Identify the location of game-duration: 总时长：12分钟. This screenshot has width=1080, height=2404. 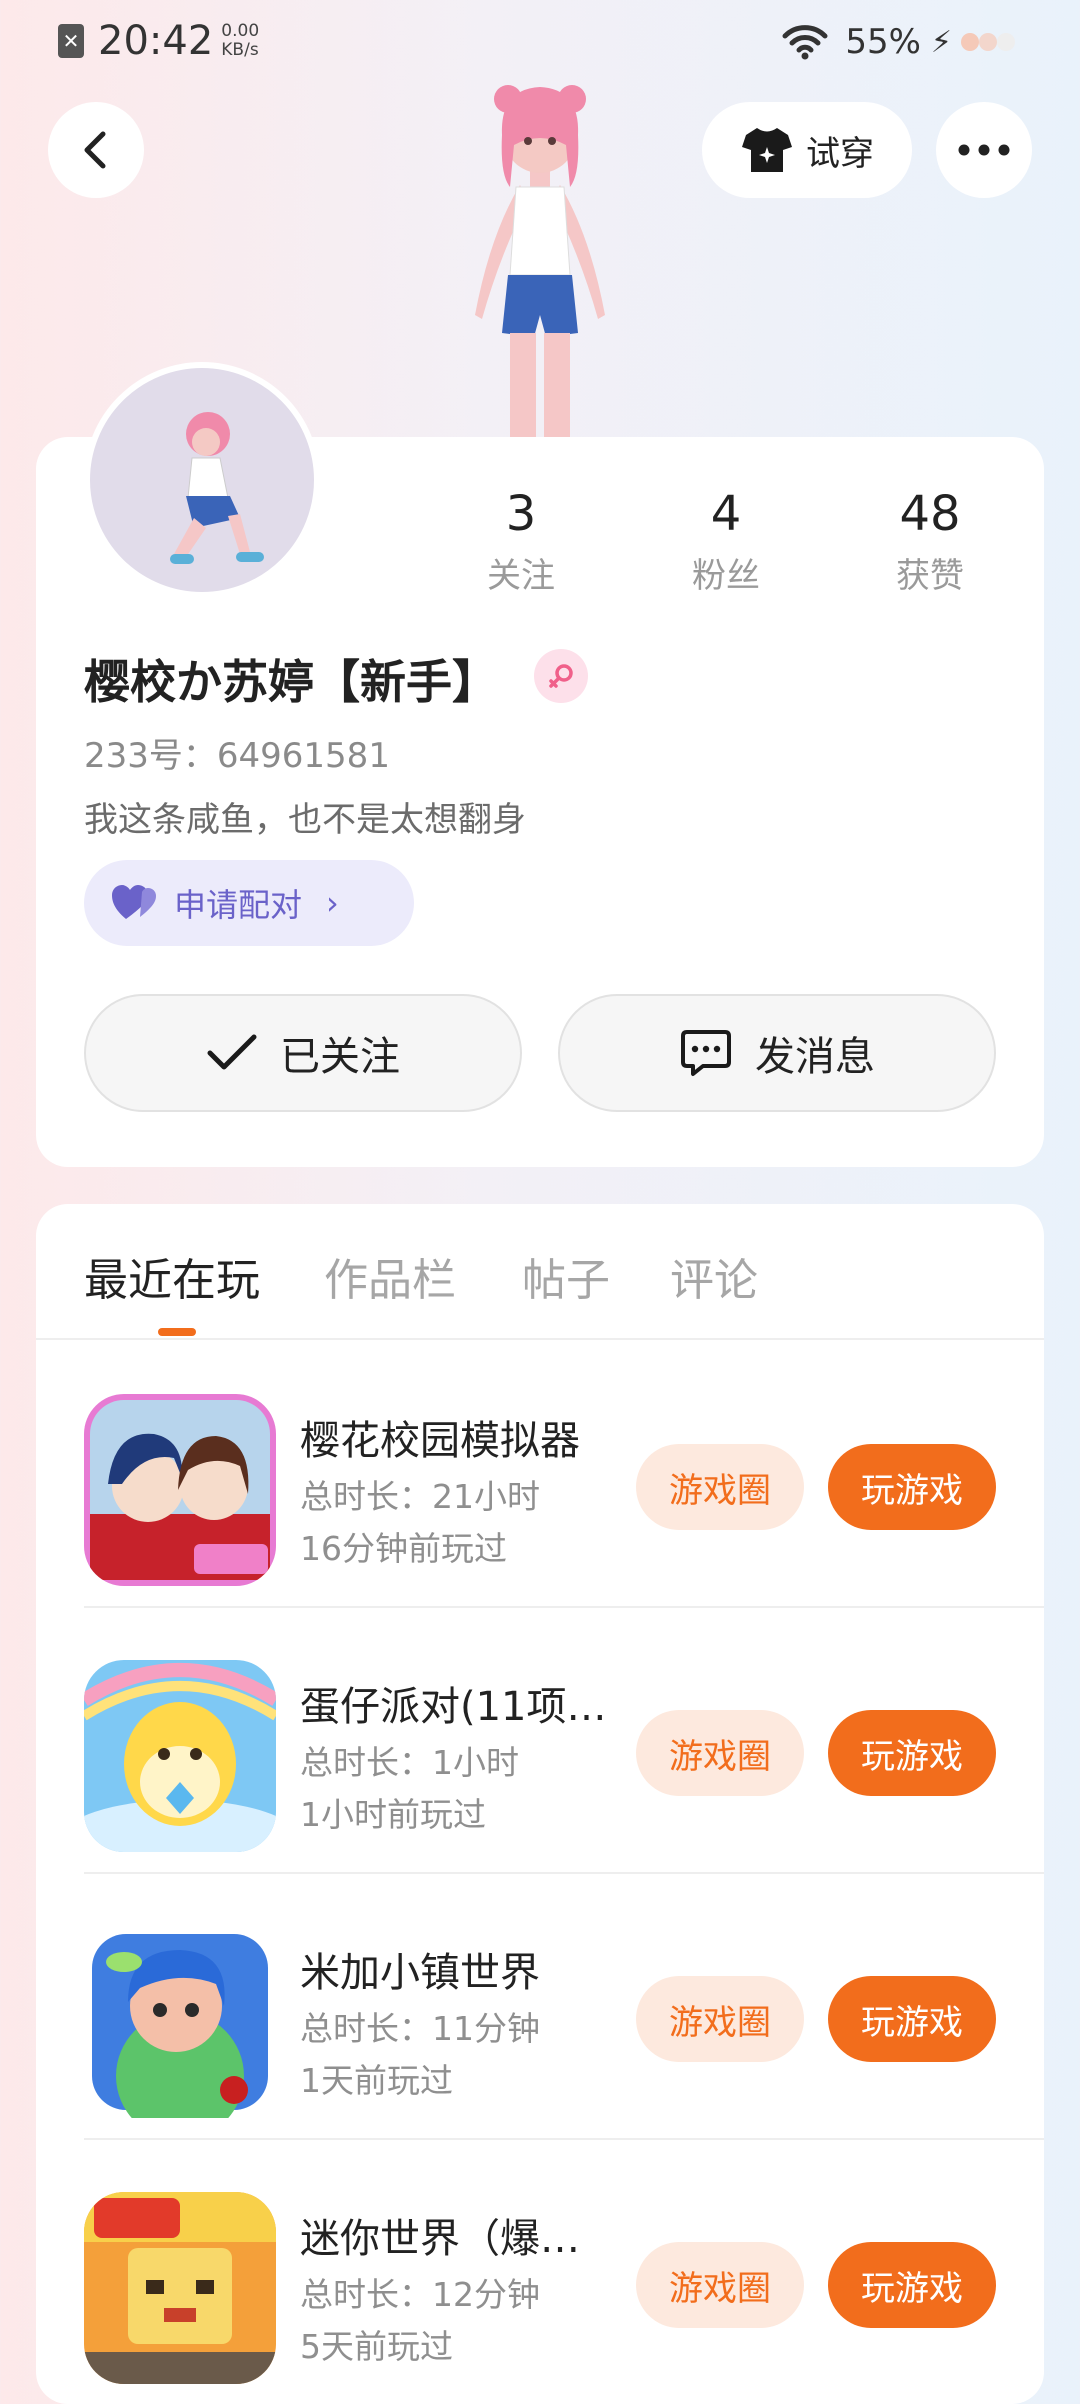
(420, 2294).